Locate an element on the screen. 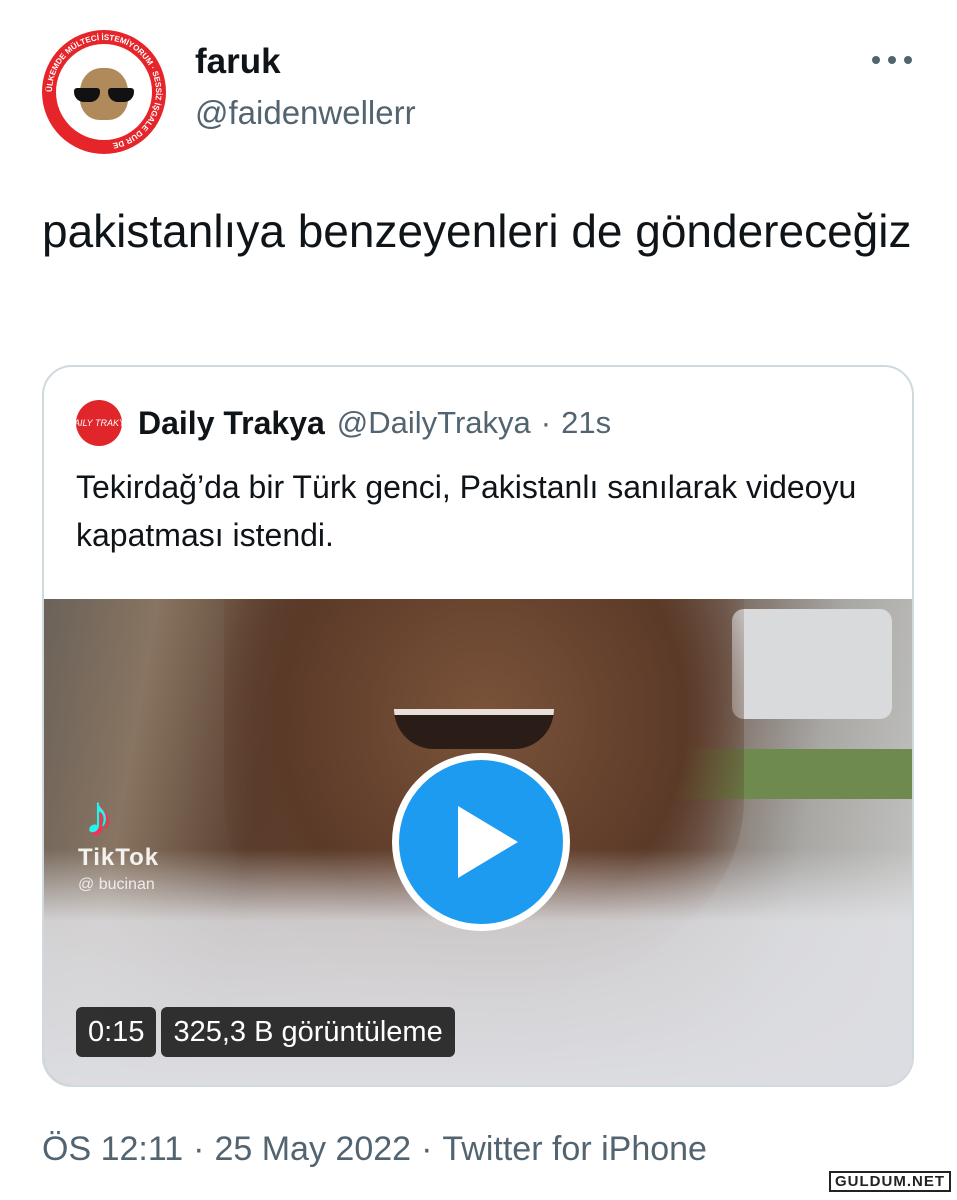 The width and height of the screenshot is (957, 1200). quoted-author-handle: @DailyTrakya is located at coordinates (434, 423).